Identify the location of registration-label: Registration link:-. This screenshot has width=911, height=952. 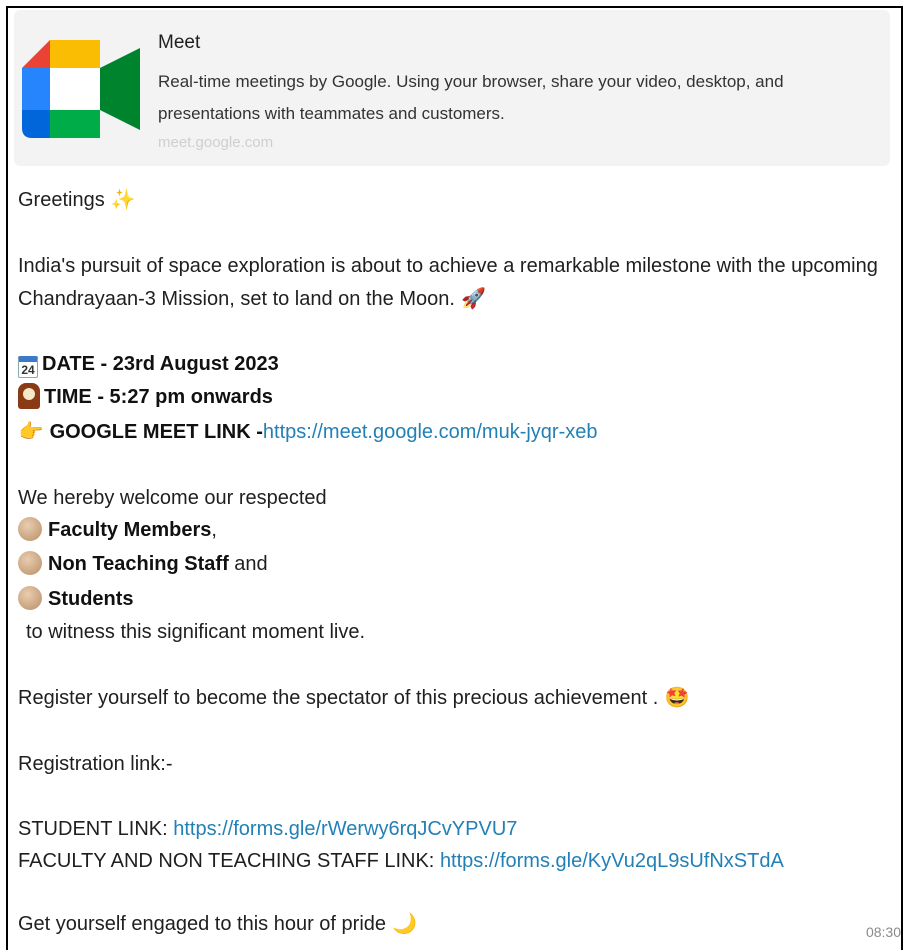
(95, 764).